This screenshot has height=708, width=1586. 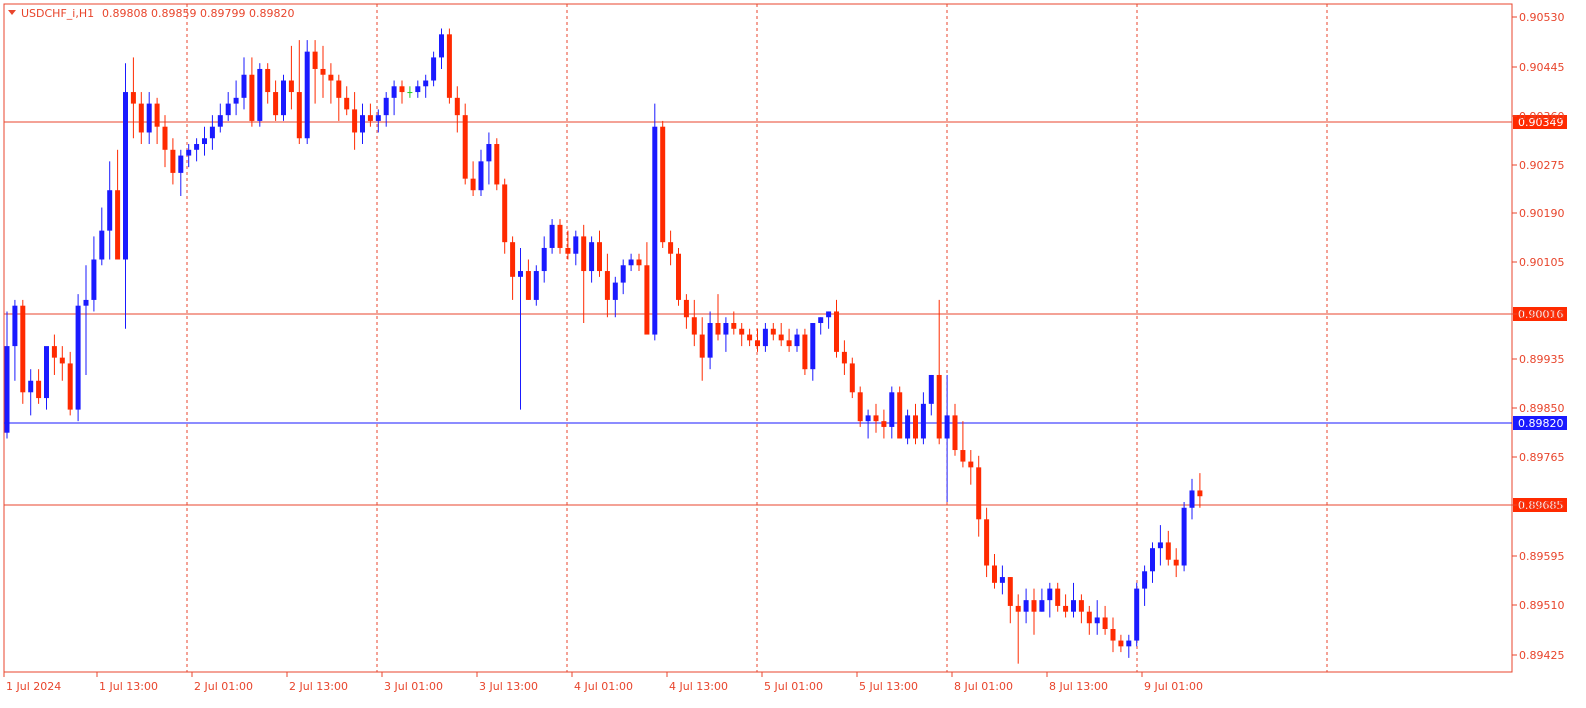 What do you see at coordinates (603, 686) in the screenshot?
I see `x-tick-label: 4 Jul 01:00` at bounding box center [603, 686].